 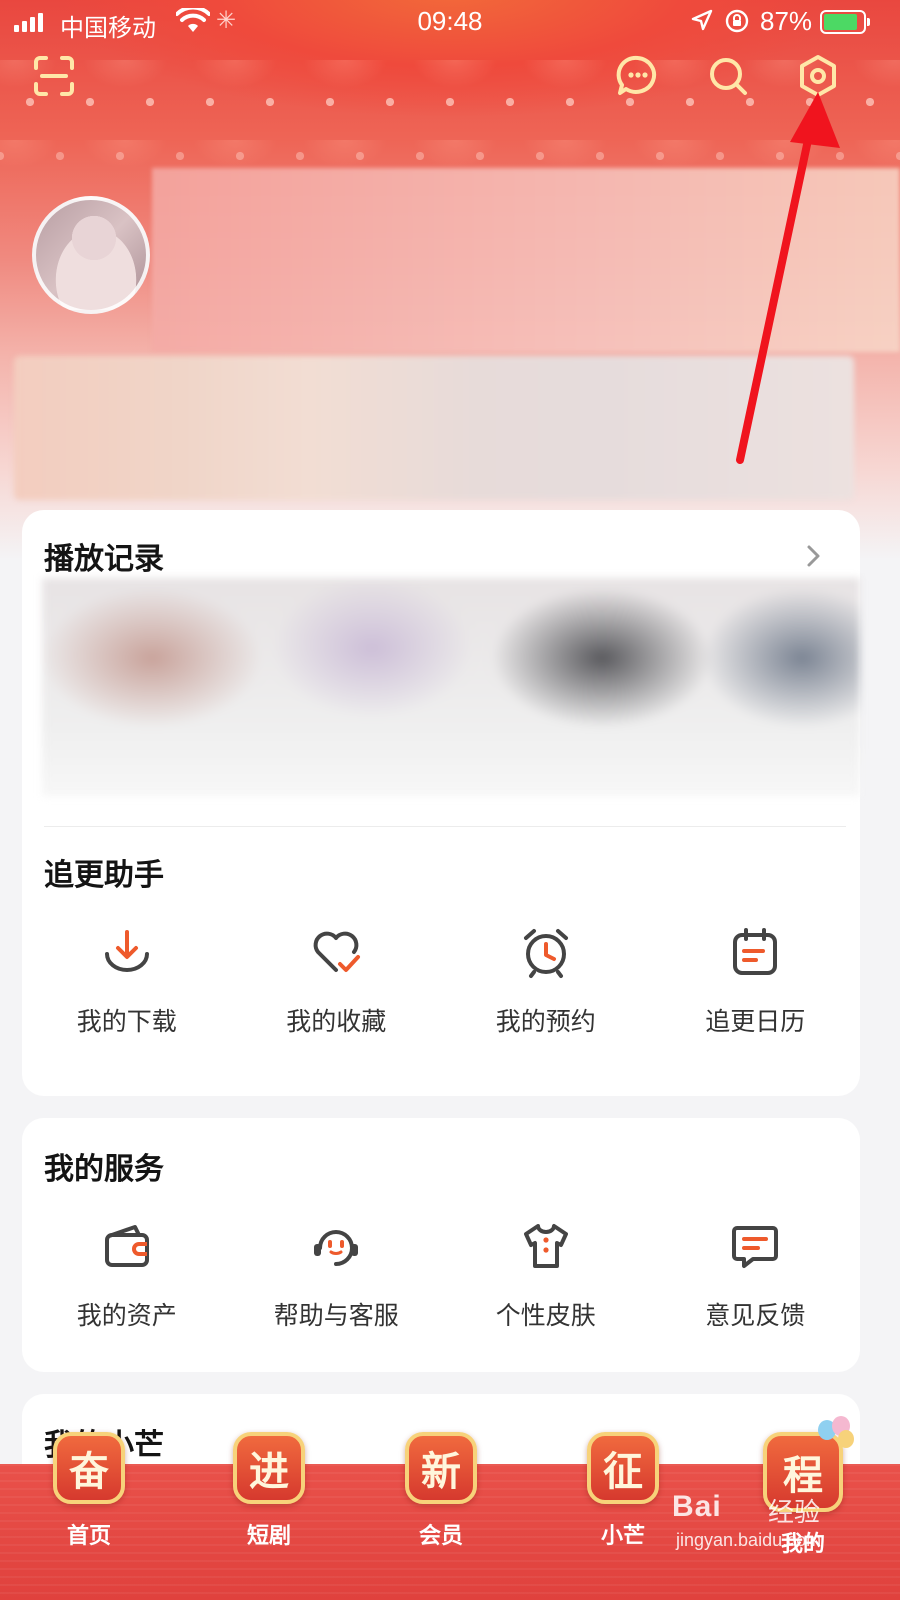 I want to click on nav-vip: 新 会员, so click(x=441, y=1491).